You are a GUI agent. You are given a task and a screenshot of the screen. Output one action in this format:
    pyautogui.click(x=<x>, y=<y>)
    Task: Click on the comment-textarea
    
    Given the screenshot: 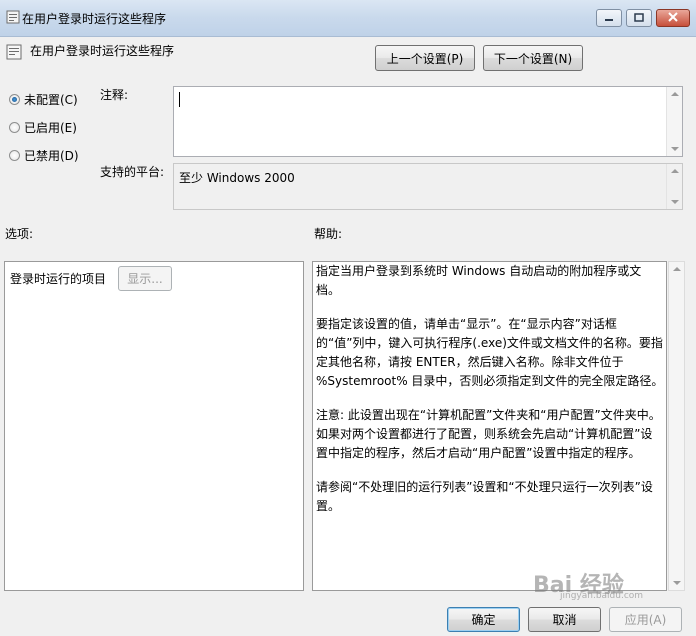 What is the action you would take?
    pyautogui.click(x=428, y=121)
    